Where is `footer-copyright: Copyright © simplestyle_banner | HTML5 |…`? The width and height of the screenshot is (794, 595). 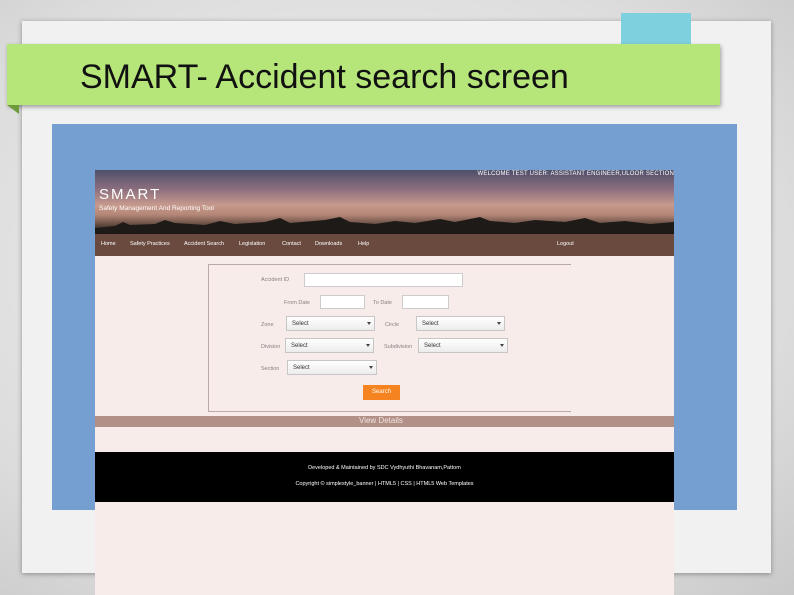
footer-copyright: Copyright © simplestyle_banner | HTML5 |… is located at coordinates (384, 484).